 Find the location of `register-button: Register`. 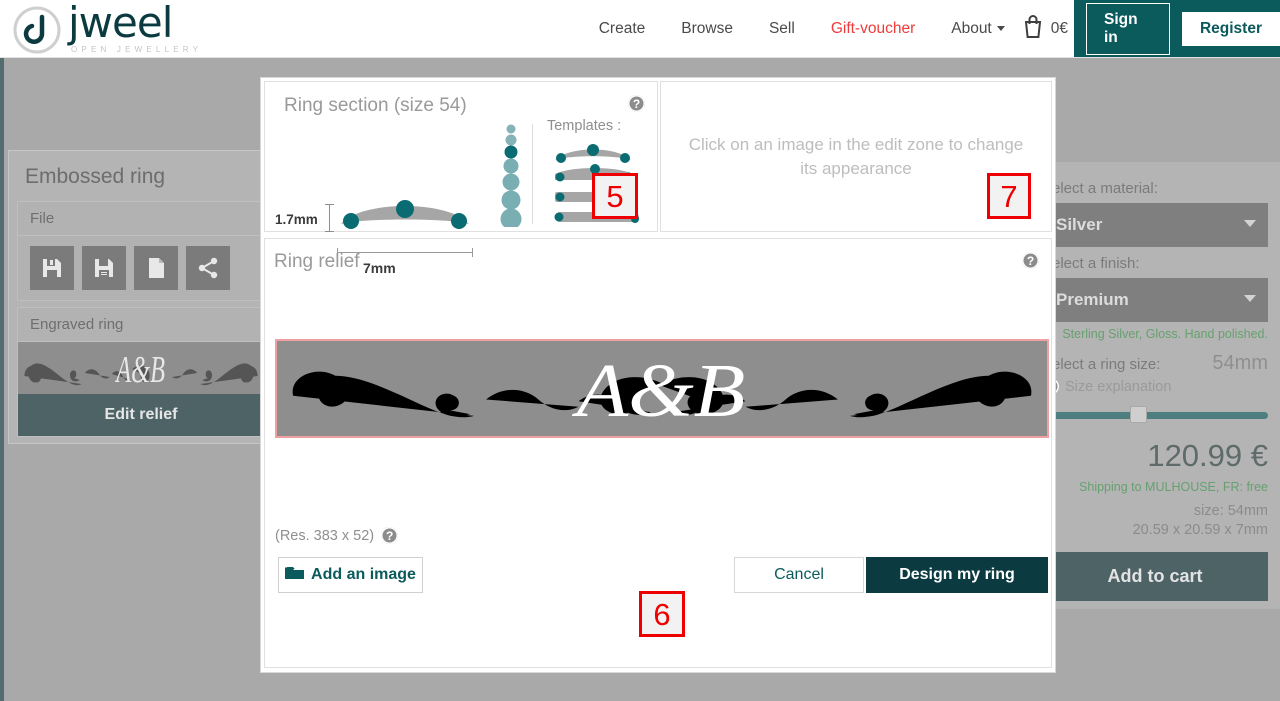

register-button: Register is located at coordinates (1230, 28).